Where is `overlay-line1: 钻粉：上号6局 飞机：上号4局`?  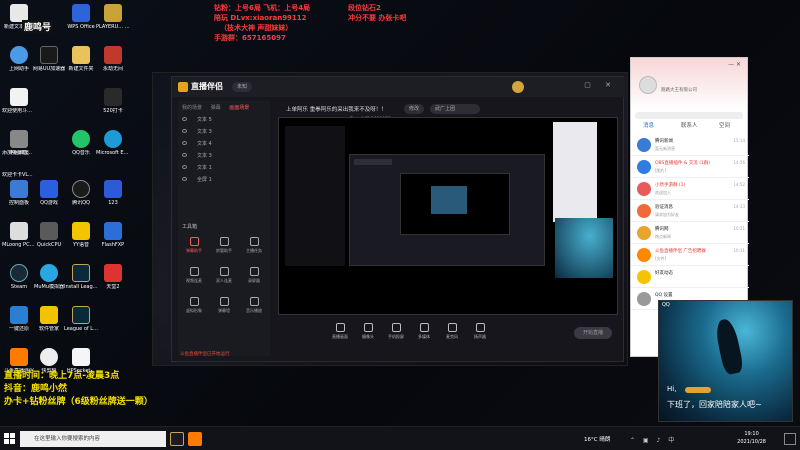
overlay-line1: 钻粉：上号6局 飞机：上号4局 is located at coordinates (262, 8).